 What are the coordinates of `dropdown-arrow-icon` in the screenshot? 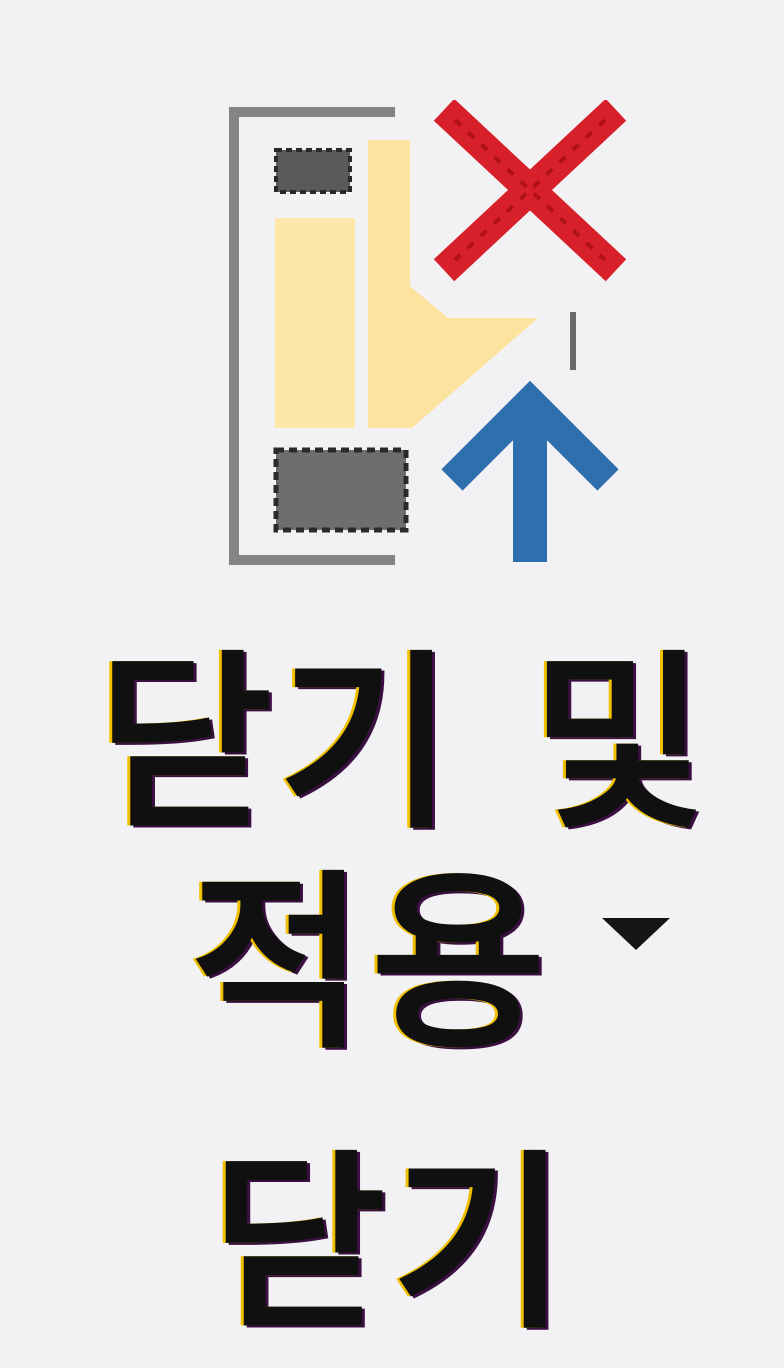 It's located at (636, 934).